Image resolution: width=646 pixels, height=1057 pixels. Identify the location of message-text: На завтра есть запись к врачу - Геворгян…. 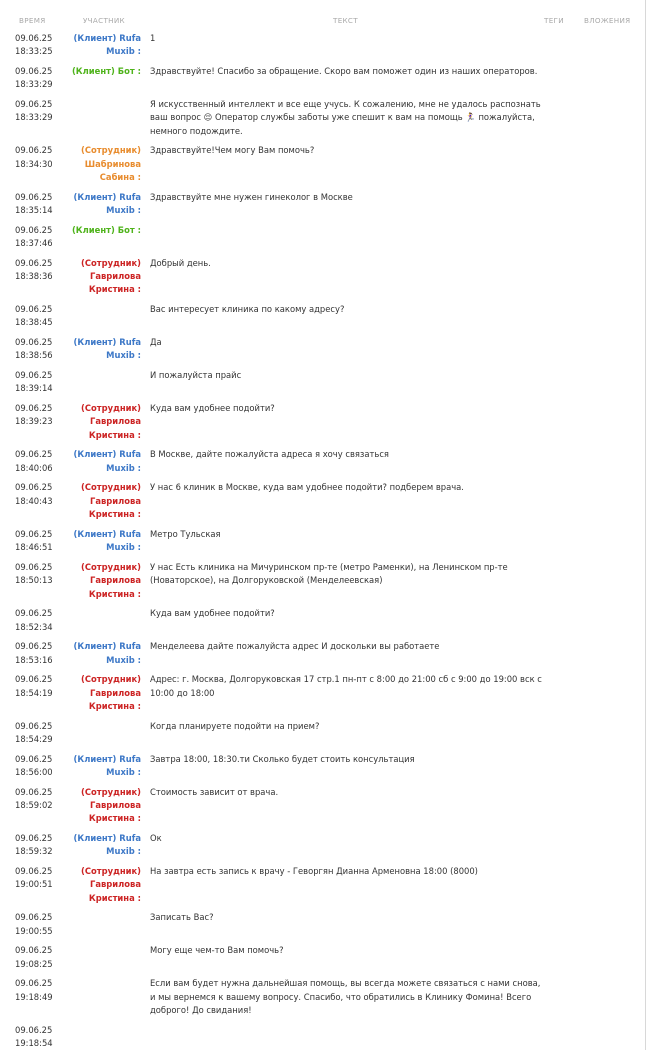
(314, 870).